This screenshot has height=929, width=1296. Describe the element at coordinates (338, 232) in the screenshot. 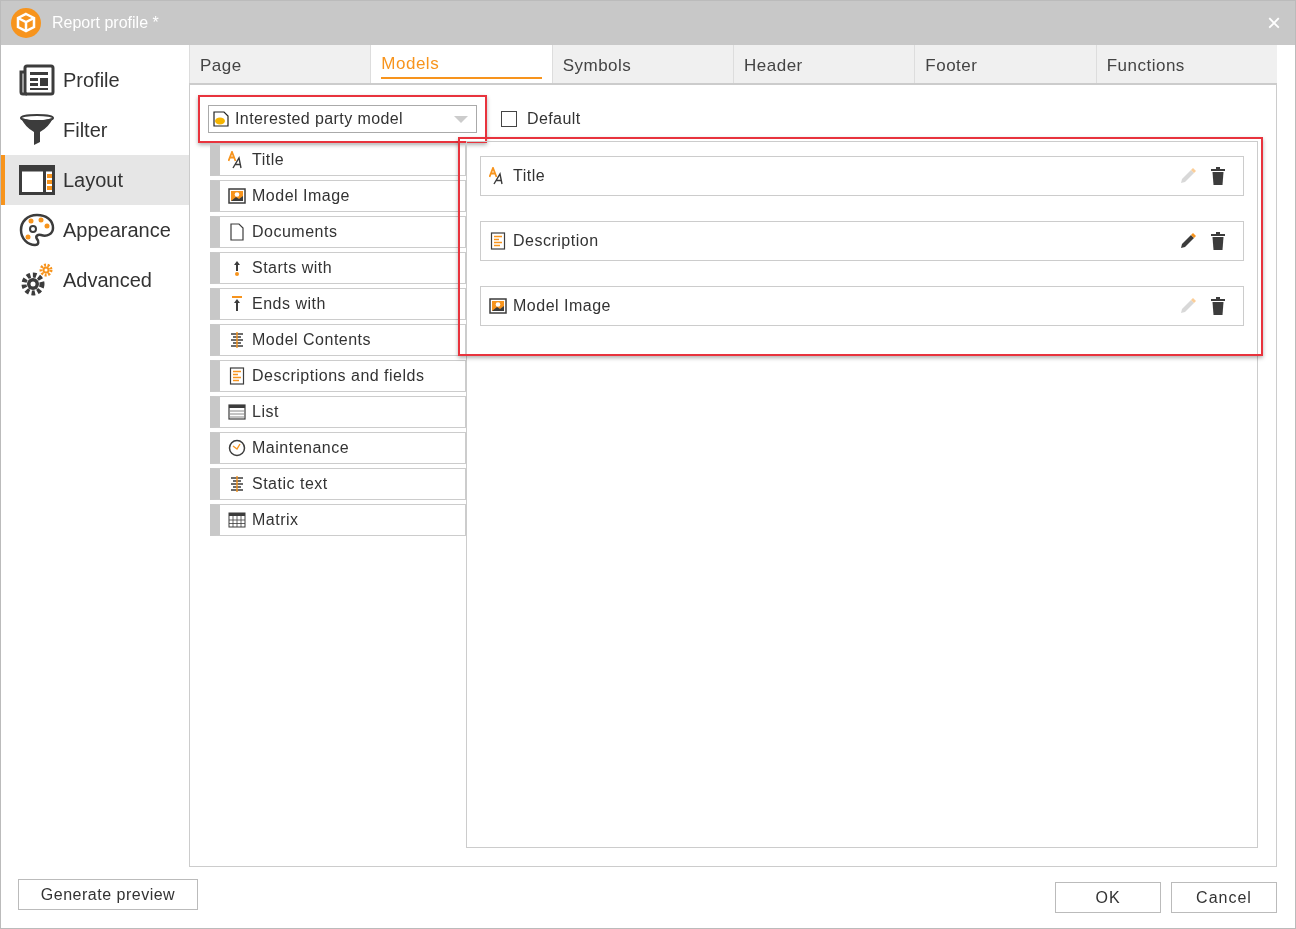

I see `element-item: Documents` at that location.